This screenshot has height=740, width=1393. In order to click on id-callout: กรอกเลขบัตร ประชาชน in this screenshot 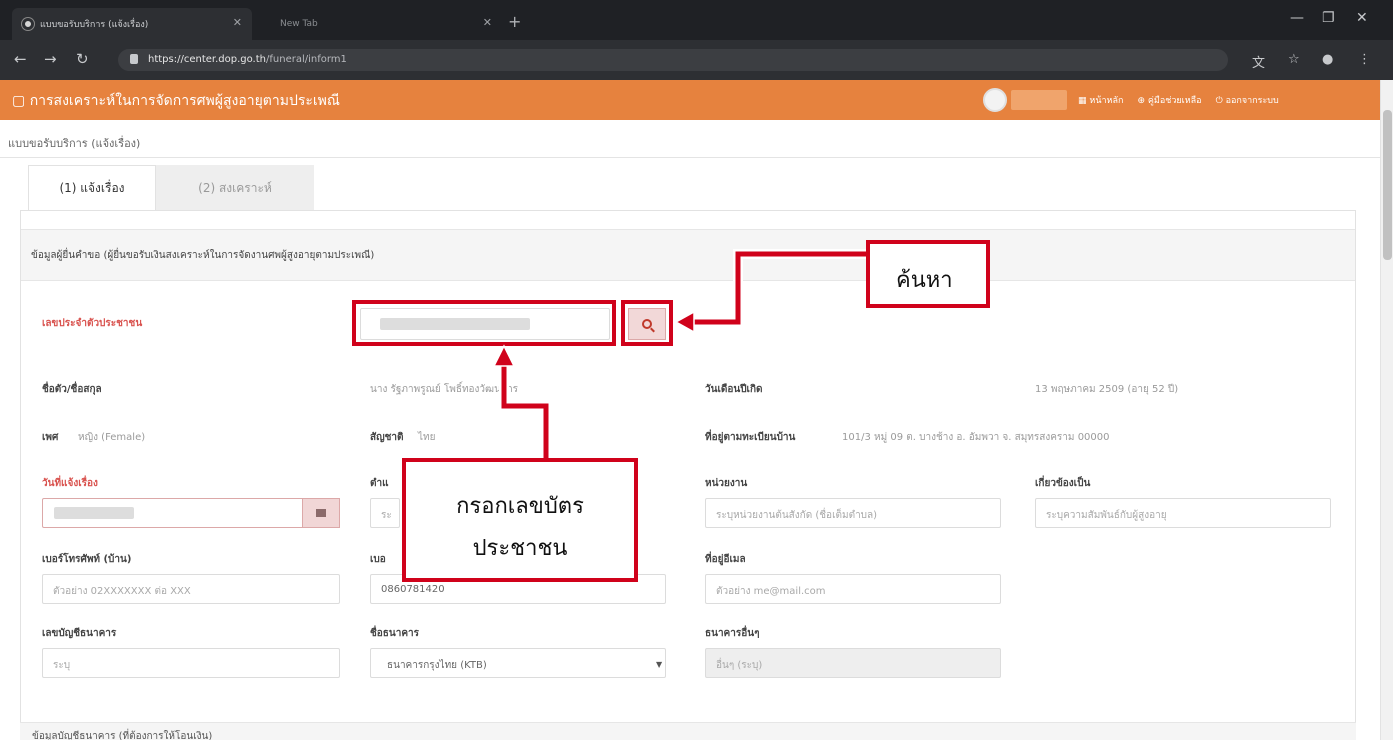, I will do `click(520, 520)`.